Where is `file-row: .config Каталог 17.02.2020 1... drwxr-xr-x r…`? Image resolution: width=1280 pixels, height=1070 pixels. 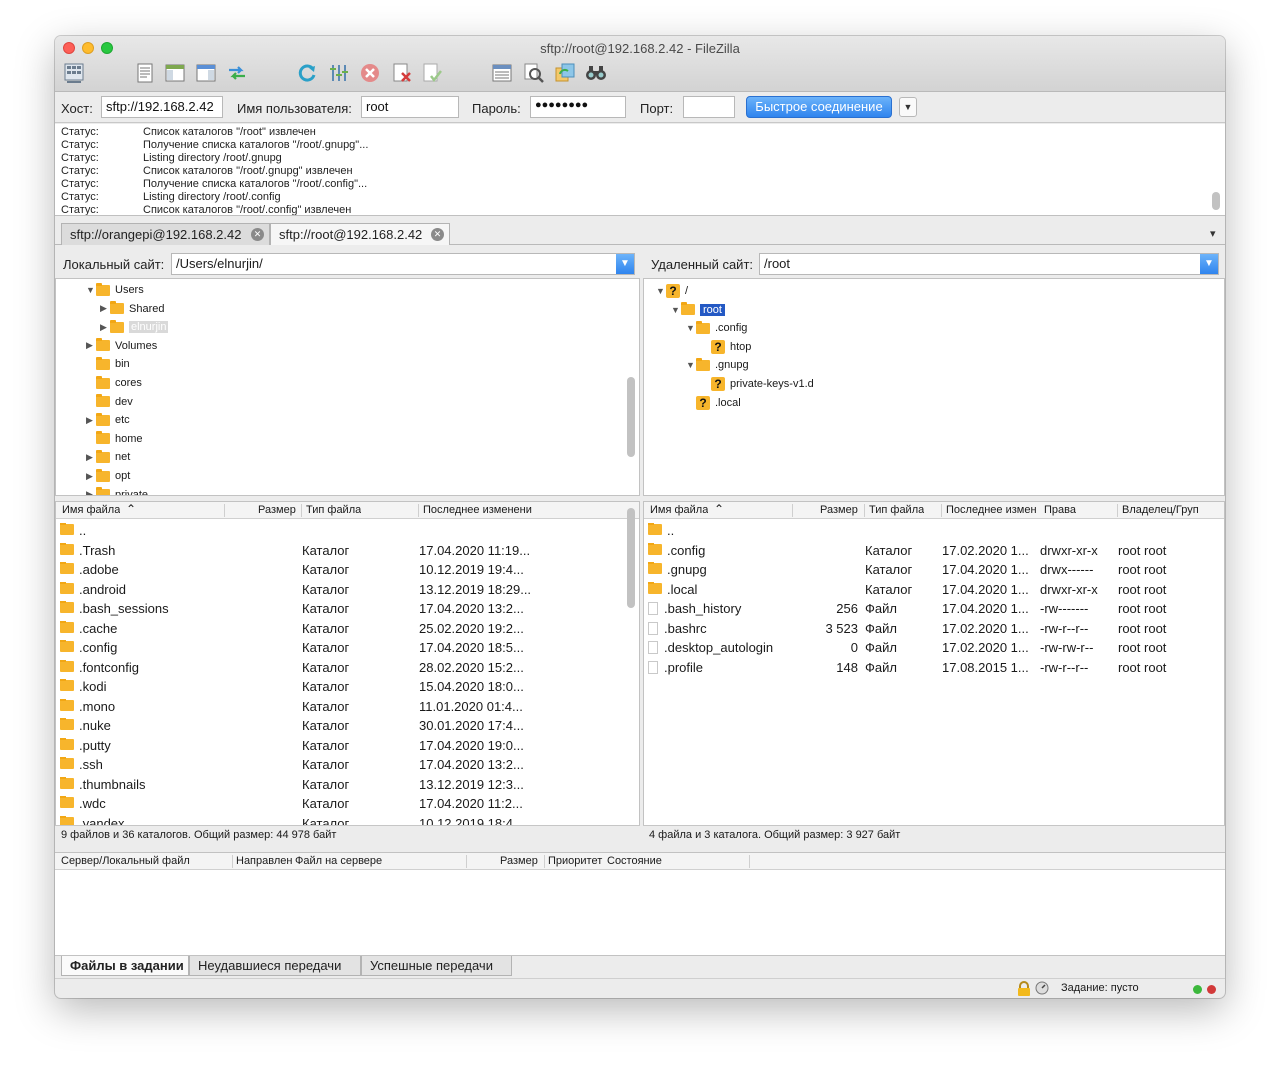
file-row: .config Каталог 17.02.2020 1... drwxr-xr-x r… is located at coordinates (934, 551).